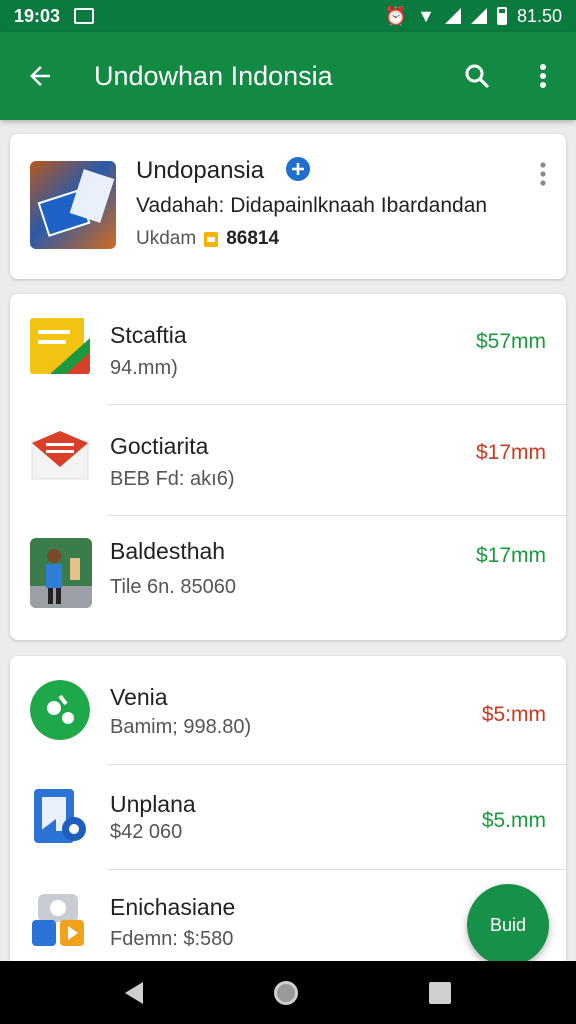 The width and height of the screenshot is (576, 1024). What do you see at coordinates (288, 460) in the screenshot?
I see `list-item: Goctiarita BEB Fd: akı6) $17mm` at bounding box center [288, 460].